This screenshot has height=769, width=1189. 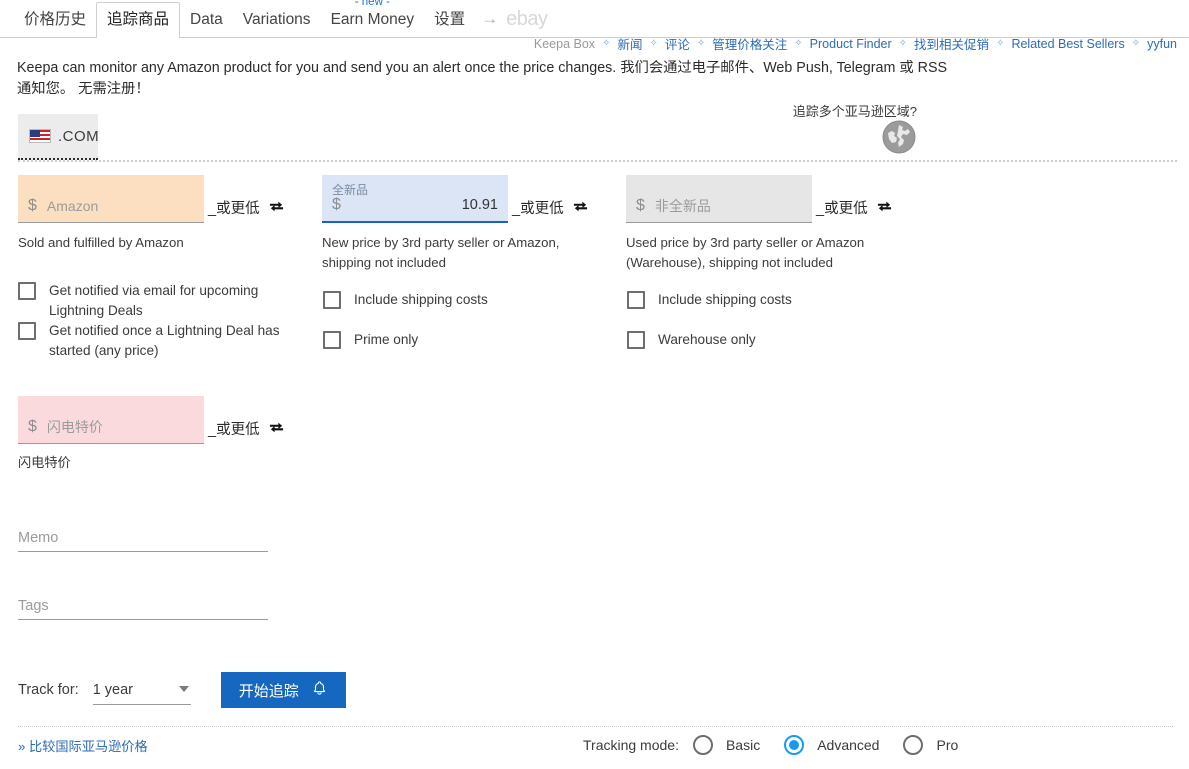 I want to click on tab-label: Variations, so click(x=276, y=19).